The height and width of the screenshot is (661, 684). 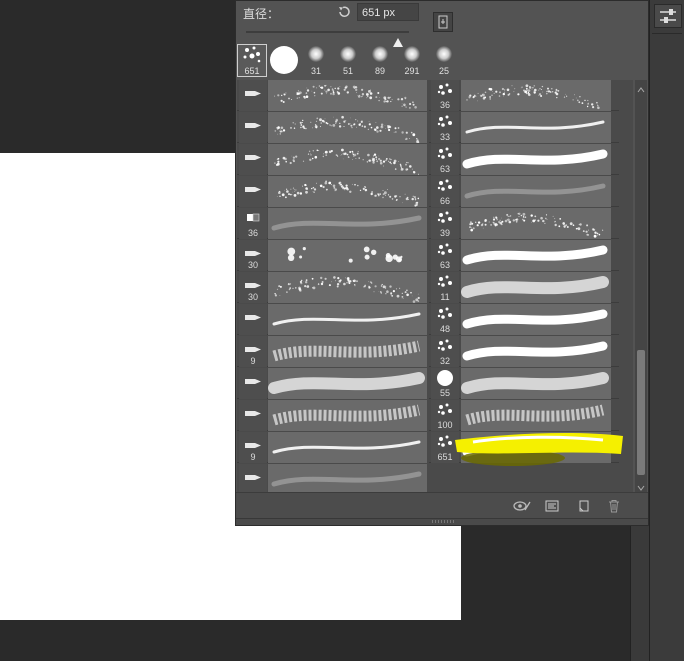 I want to click on sliders-icon, so click(x=668, y=16).